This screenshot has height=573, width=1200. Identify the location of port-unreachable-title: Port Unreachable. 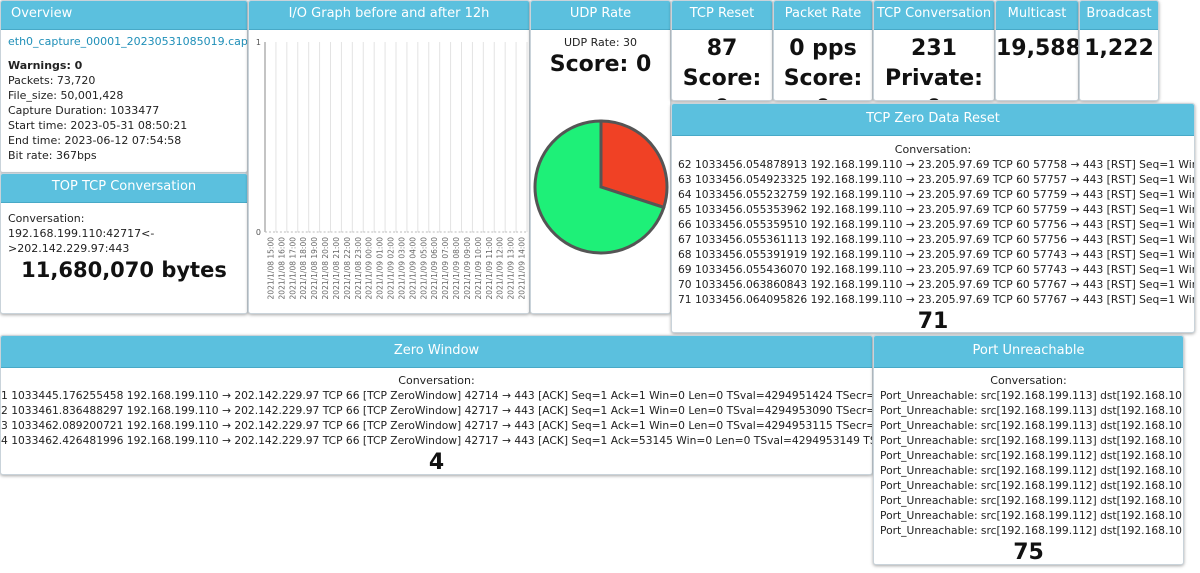
(1028, 352).